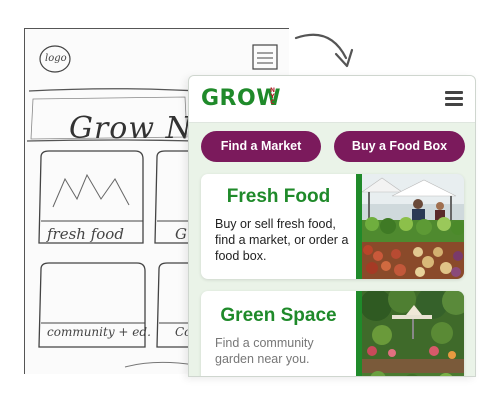 The width and height of the screenshot is (500, 400). I want to click on curved-arrow-icon, so click(324, 50).